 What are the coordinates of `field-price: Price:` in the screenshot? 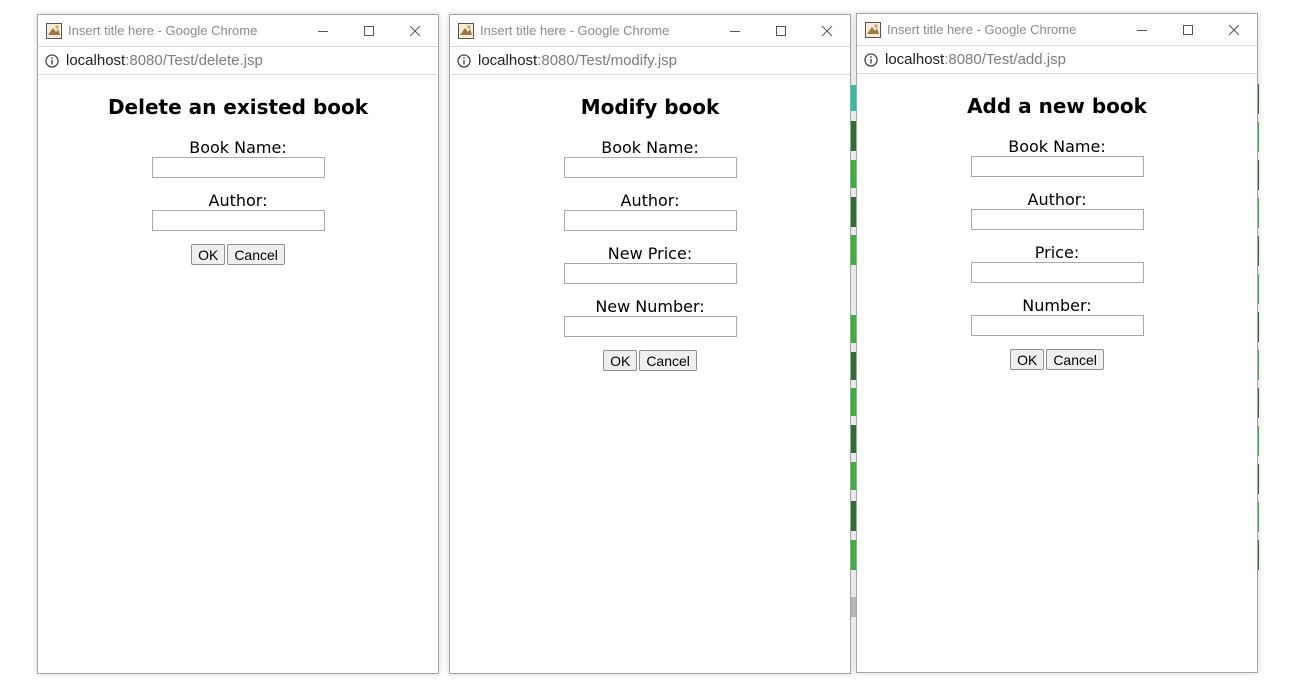 It's located at (1057, 263).